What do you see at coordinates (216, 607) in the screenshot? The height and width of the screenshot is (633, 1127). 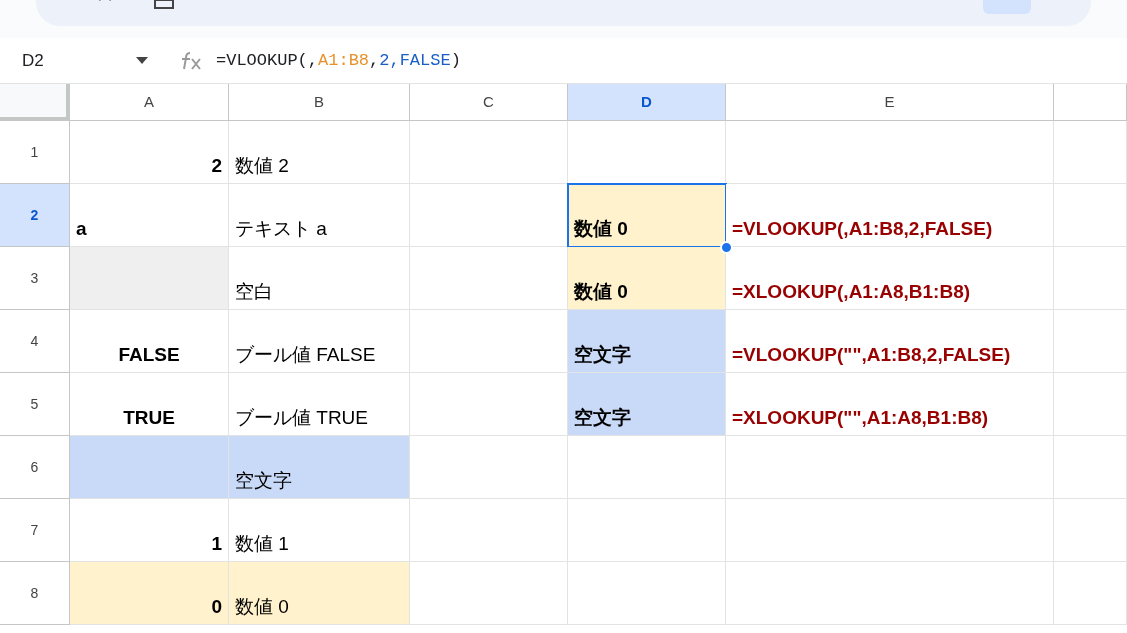 I see `cell-text: 0` at bounding box center [216, 607].